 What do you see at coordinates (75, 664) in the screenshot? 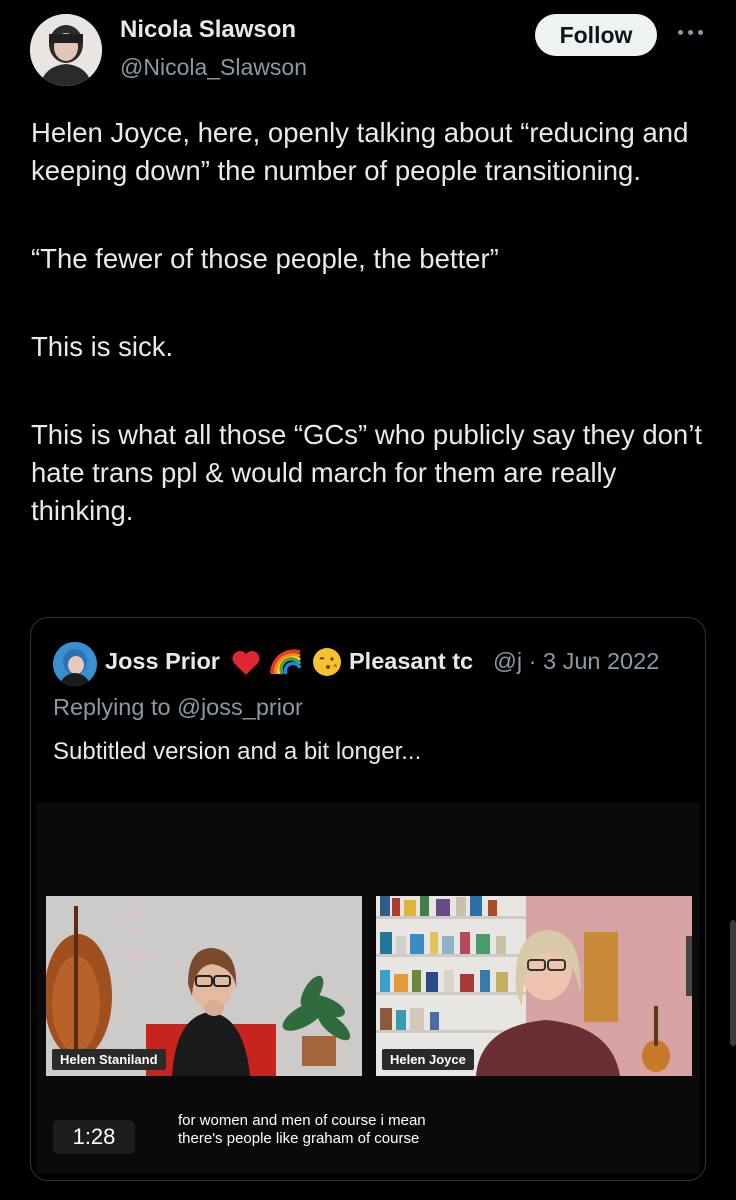
I see `quoted-avatar` at bounding box center [75, 664].